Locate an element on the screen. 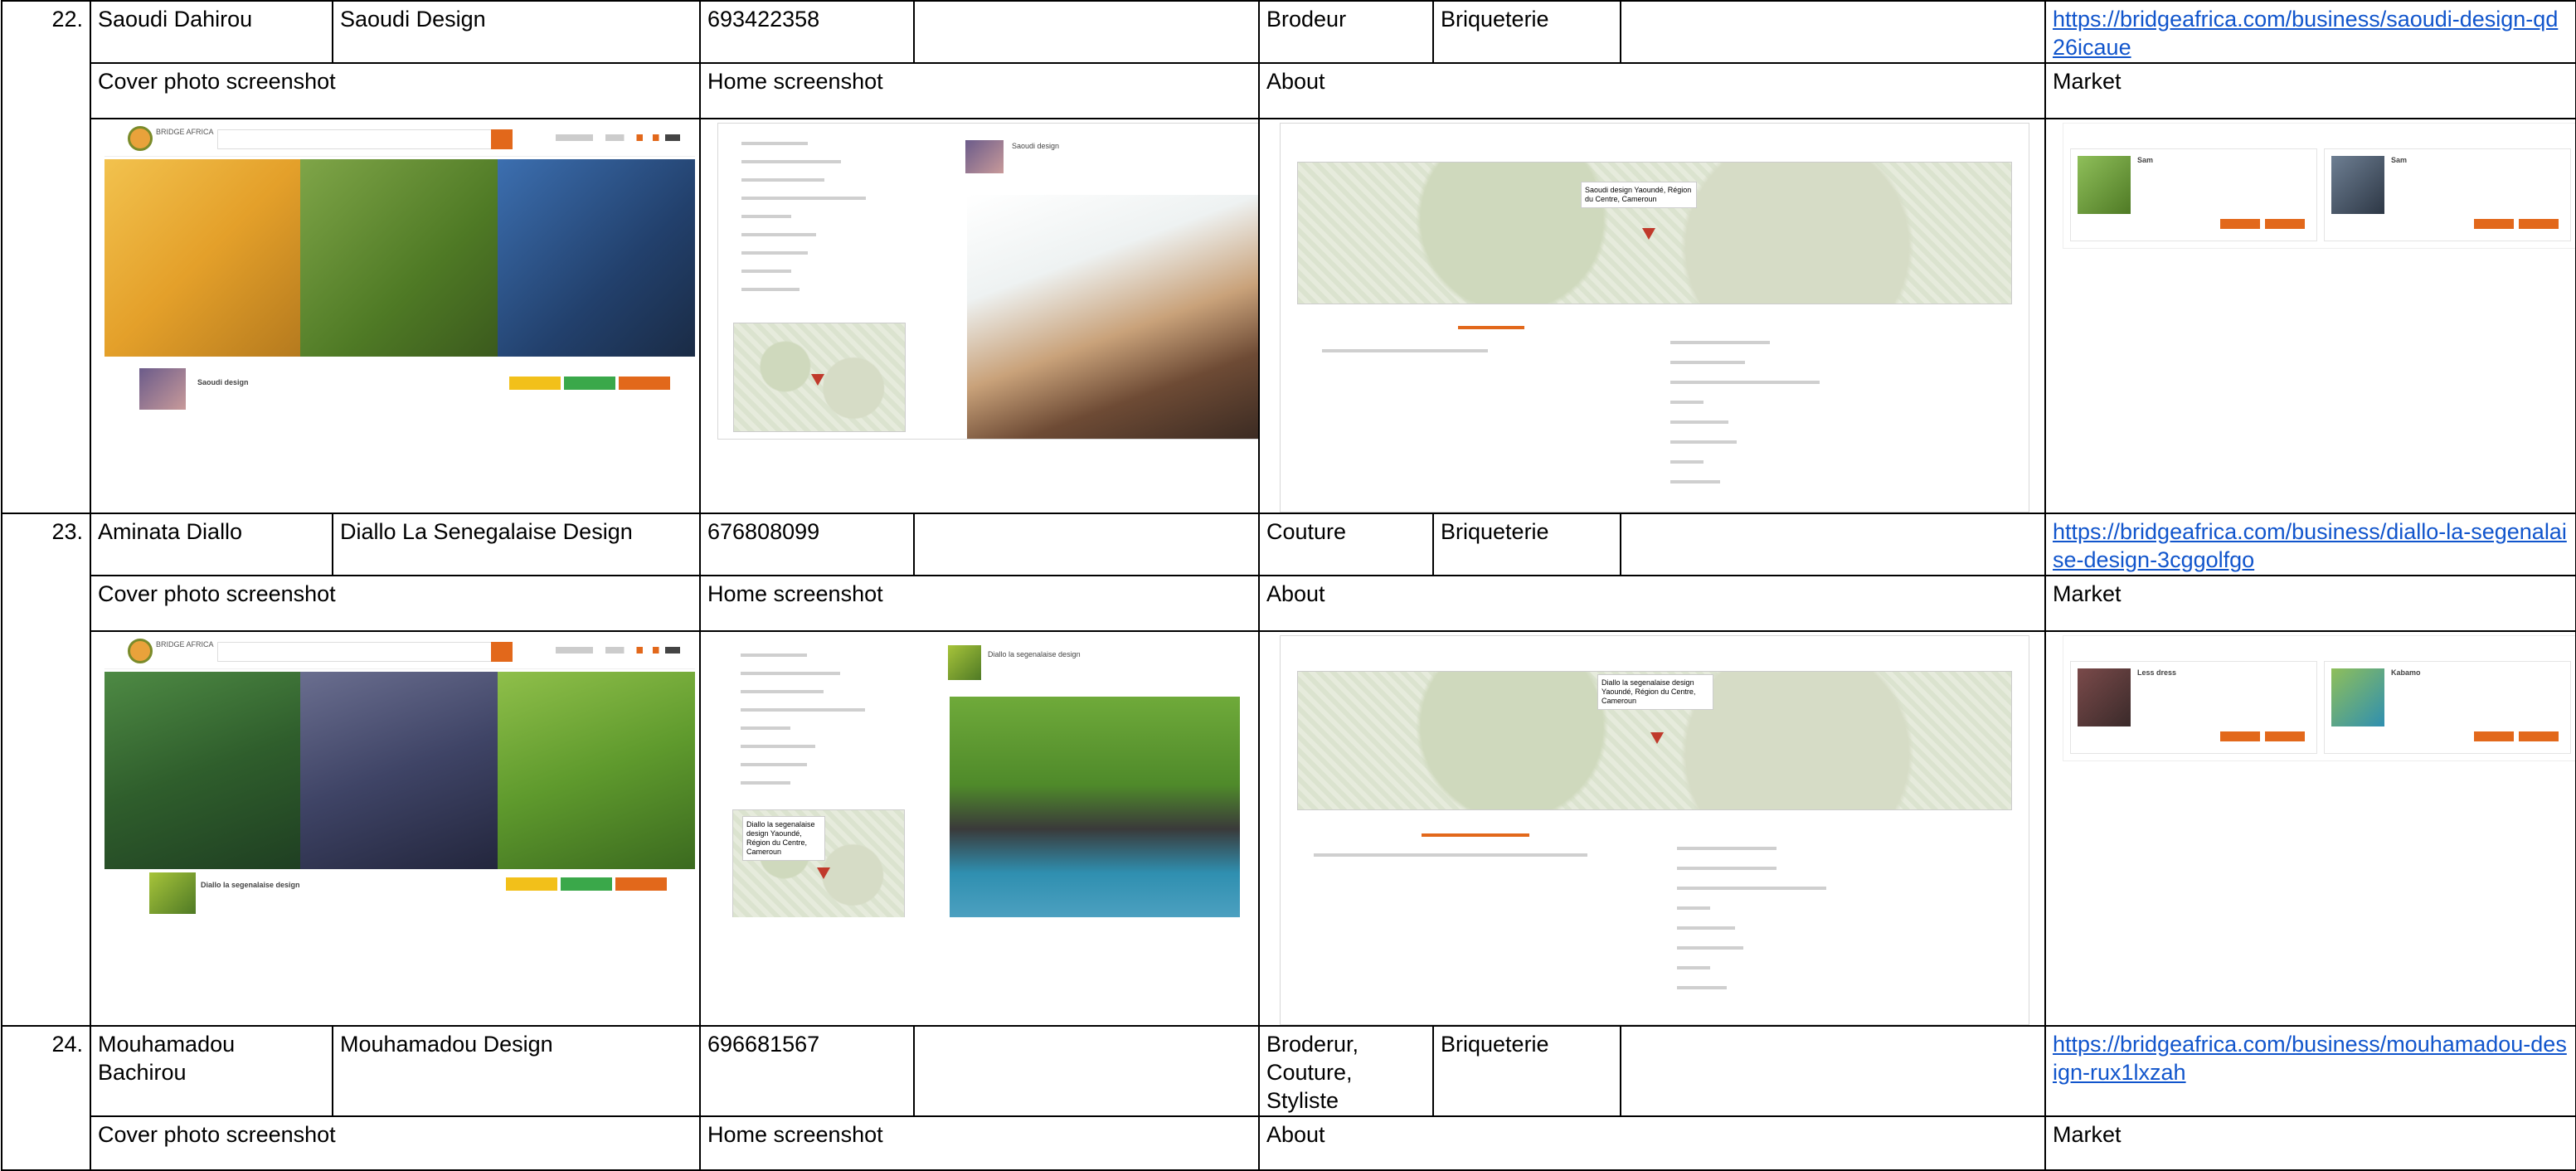 This screenshot has height=1171, width=2576. home-screenshot-cell: Saoudi design is located at coordinates (979, 316).